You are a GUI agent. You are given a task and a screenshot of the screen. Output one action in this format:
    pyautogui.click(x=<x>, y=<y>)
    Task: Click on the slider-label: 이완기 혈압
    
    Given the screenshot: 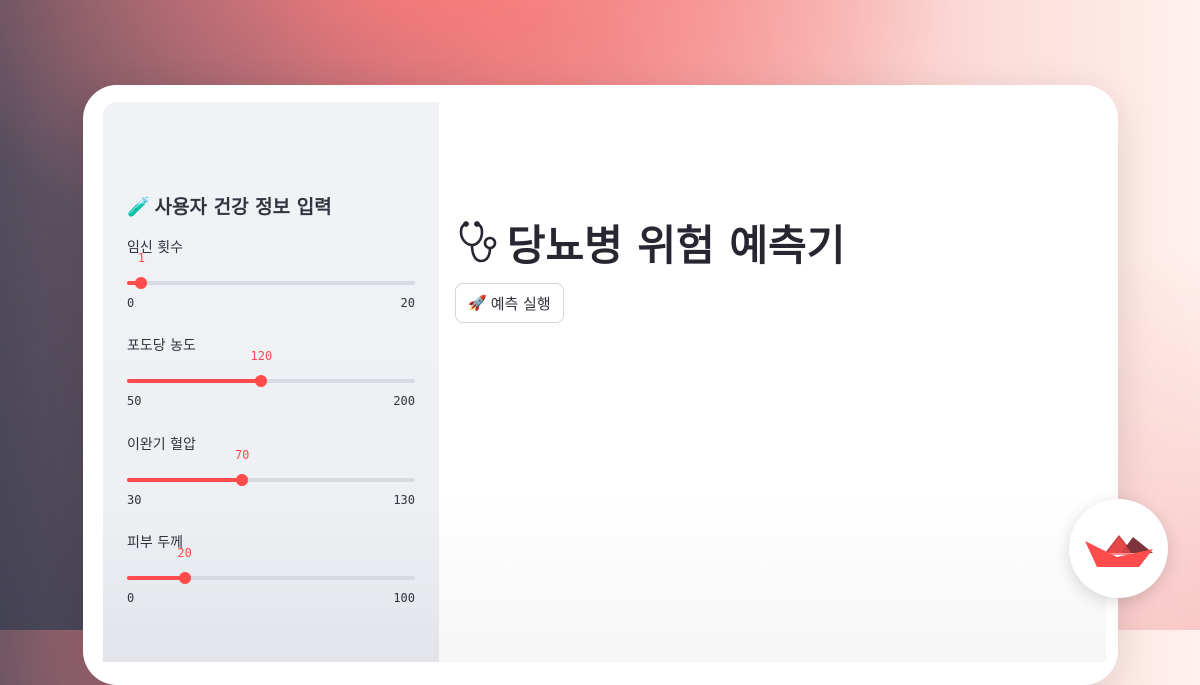 What is the action you would take?
    pyautogui.click(x=161, y=445)
    